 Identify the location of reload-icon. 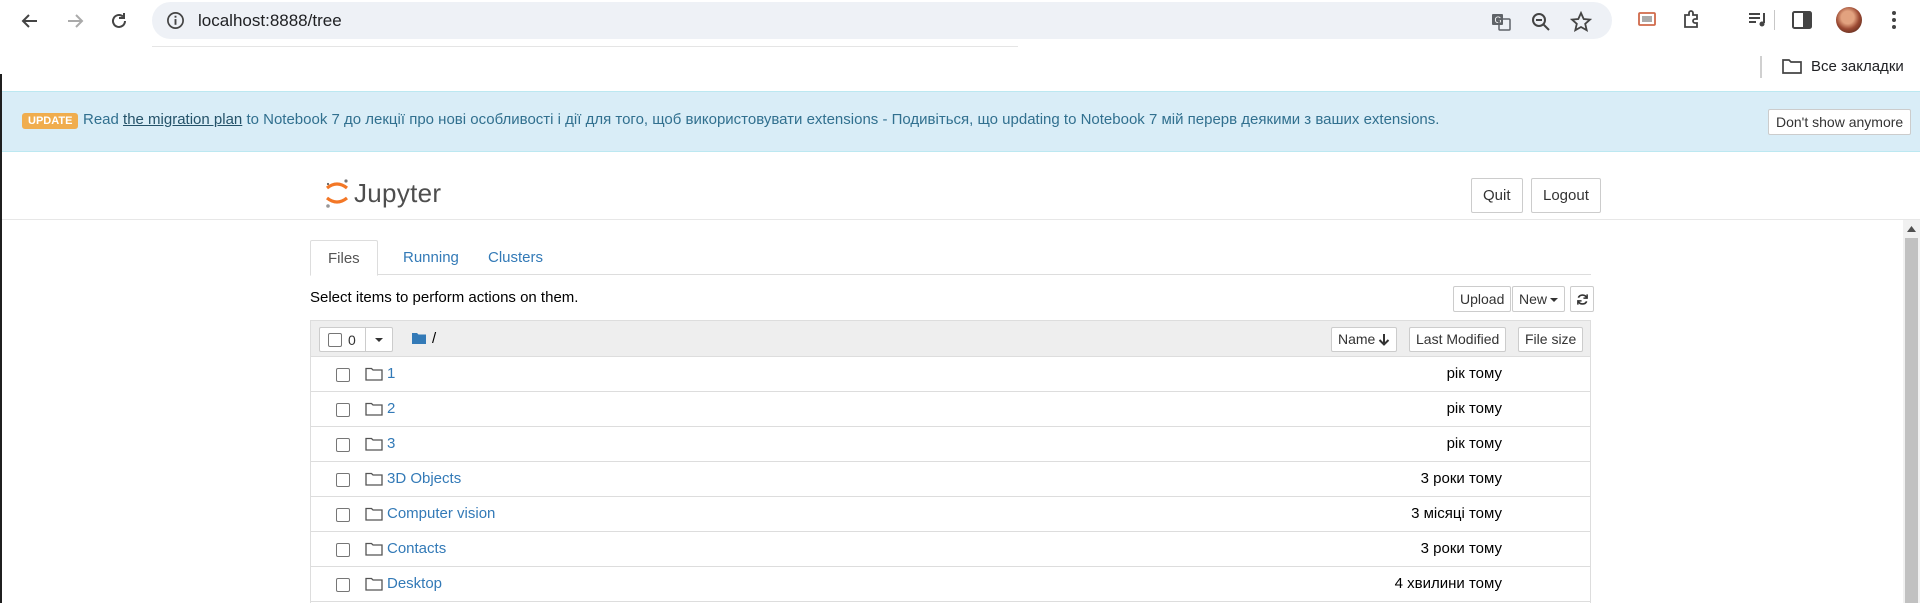
(119, 21).